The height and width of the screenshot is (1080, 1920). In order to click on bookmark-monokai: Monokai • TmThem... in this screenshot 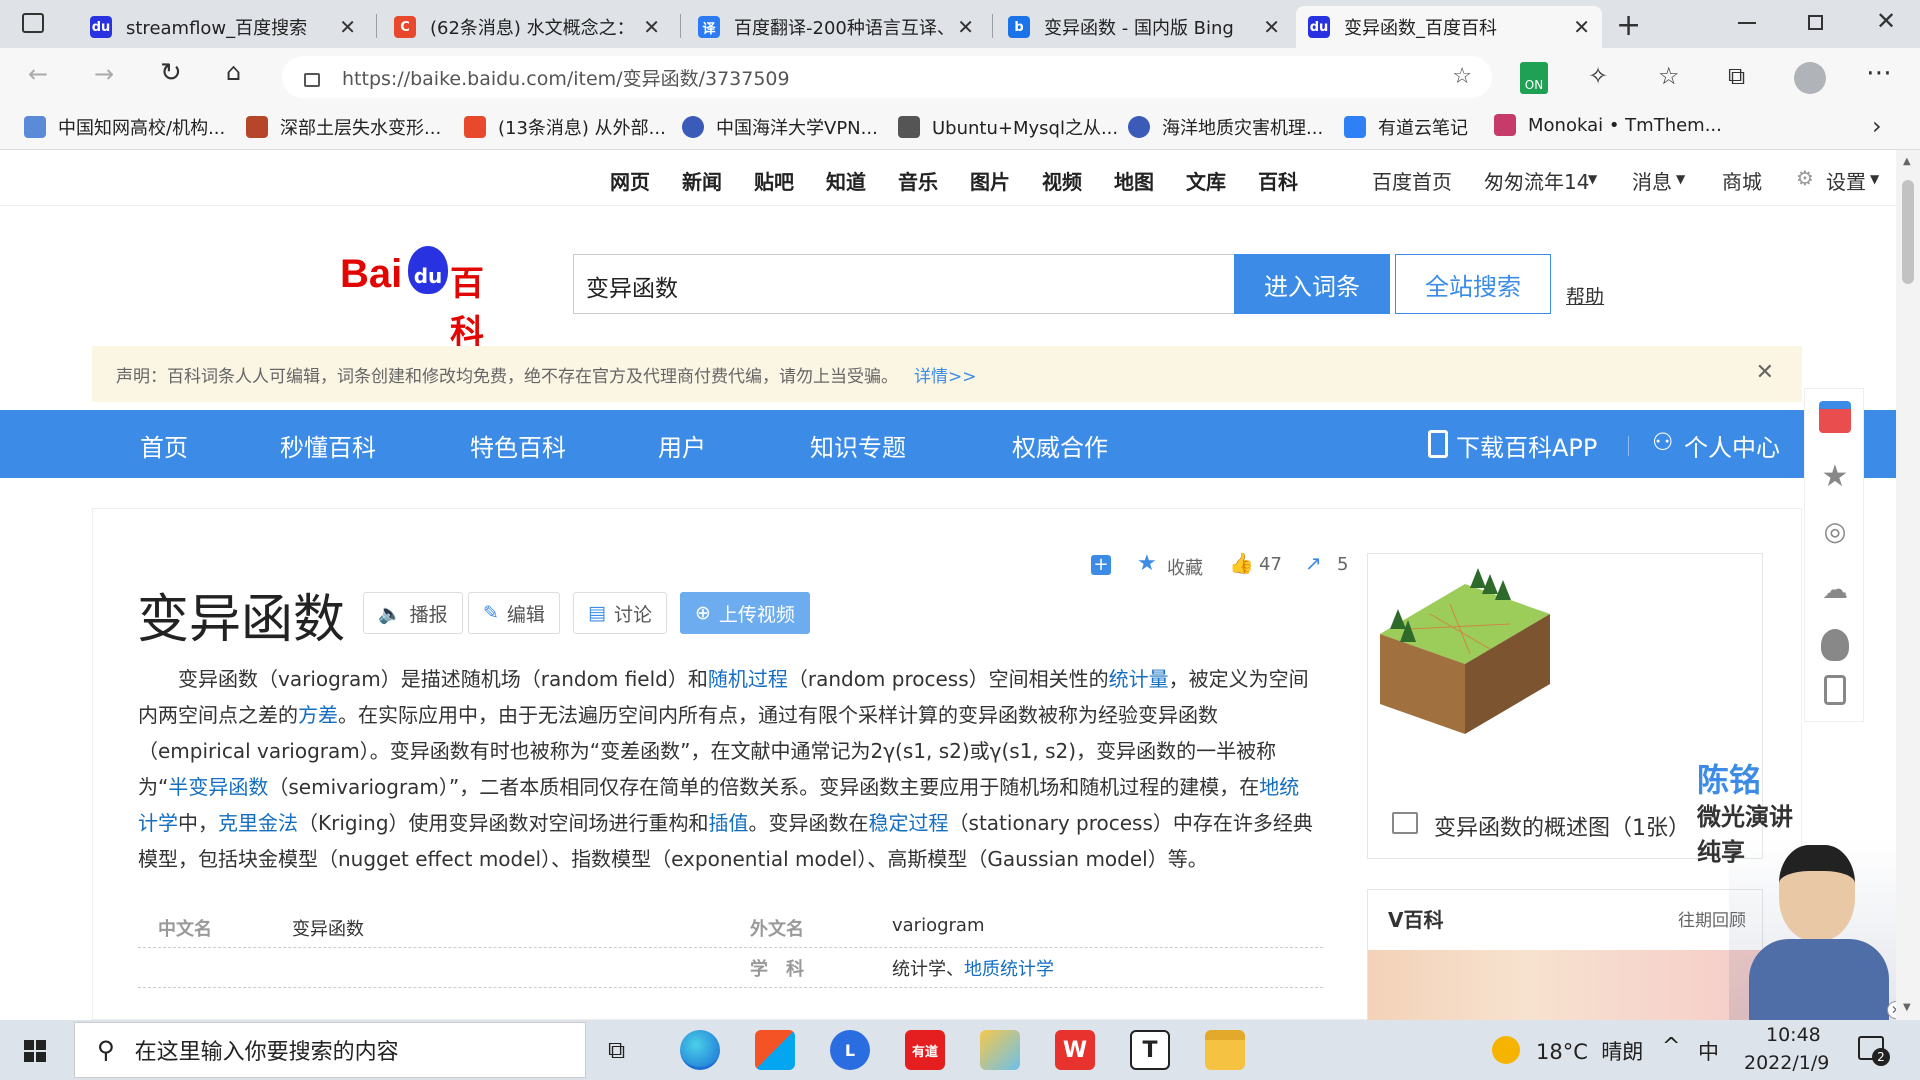, I will do `click(1608, 125)`.